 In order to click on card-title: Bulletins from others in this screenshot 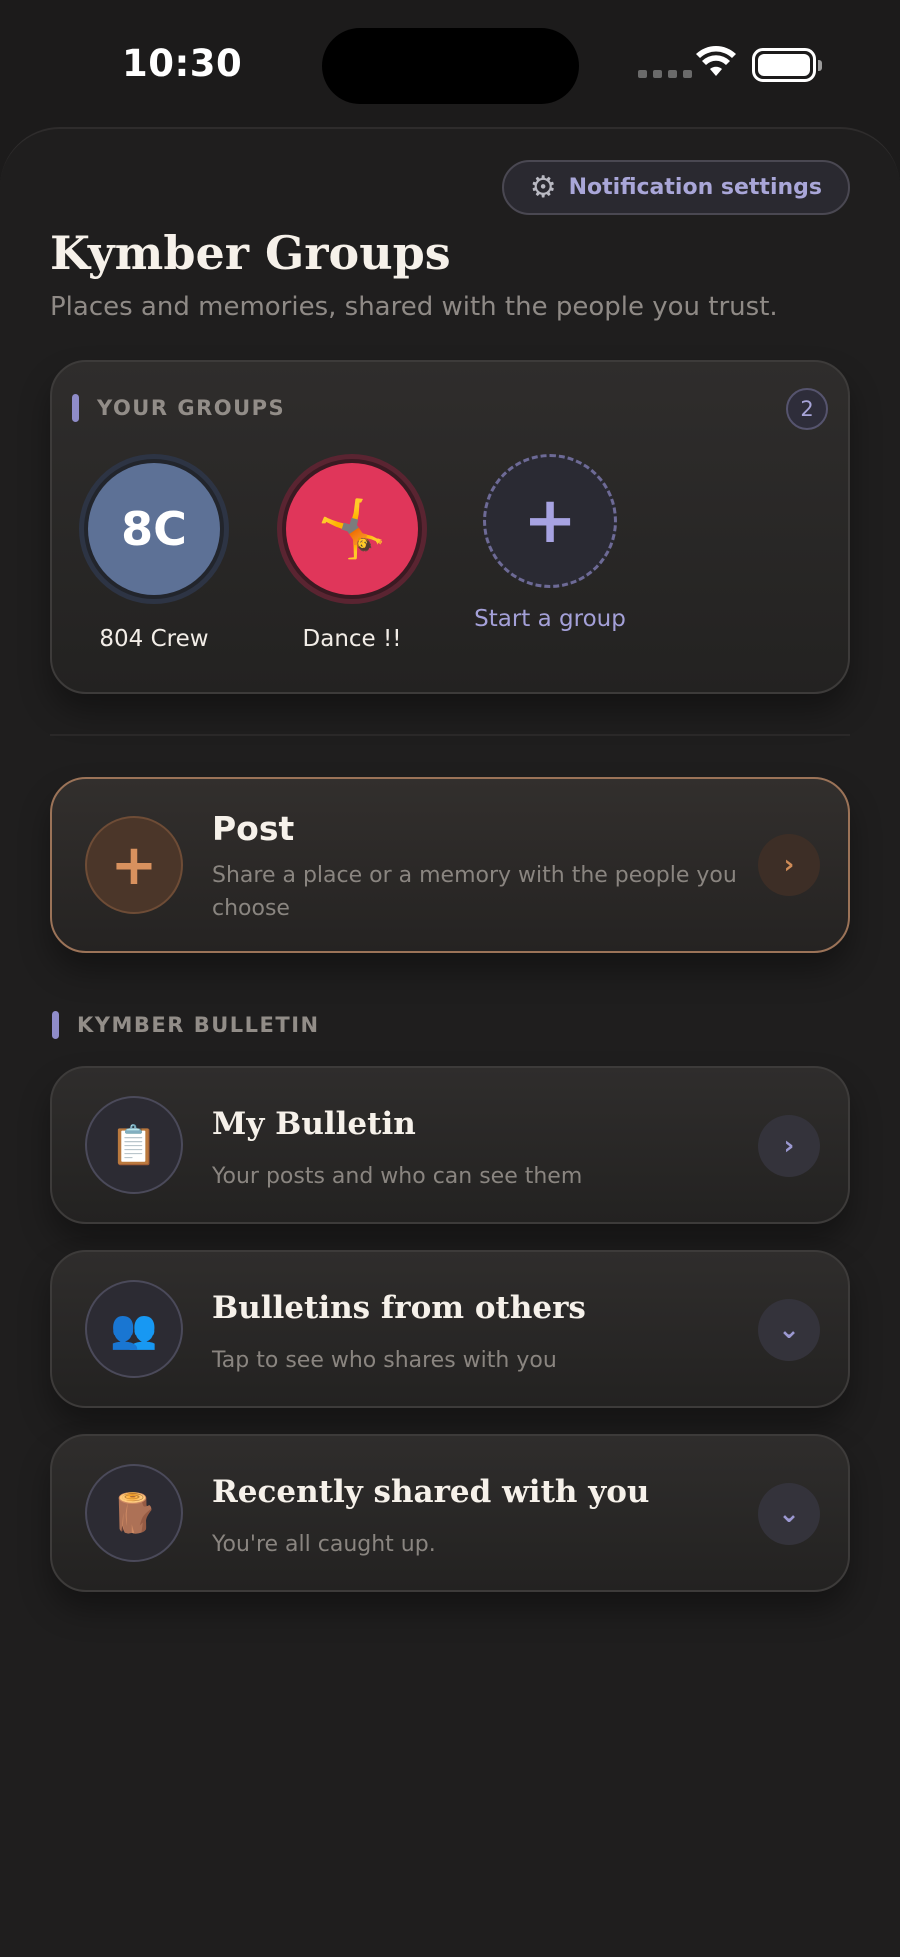, I will do `click(399, 1308)`.